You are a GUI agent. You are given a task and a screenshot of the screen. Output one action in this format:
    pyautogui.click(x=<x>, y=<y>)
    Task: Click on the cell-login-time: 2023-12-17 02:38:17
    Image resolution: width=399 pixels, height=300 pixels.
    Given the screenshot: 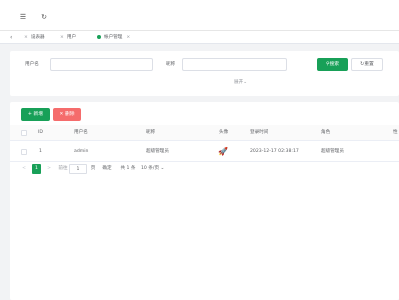 What is the action you would take?
    pyautogui.click(x=274, y=151)
    